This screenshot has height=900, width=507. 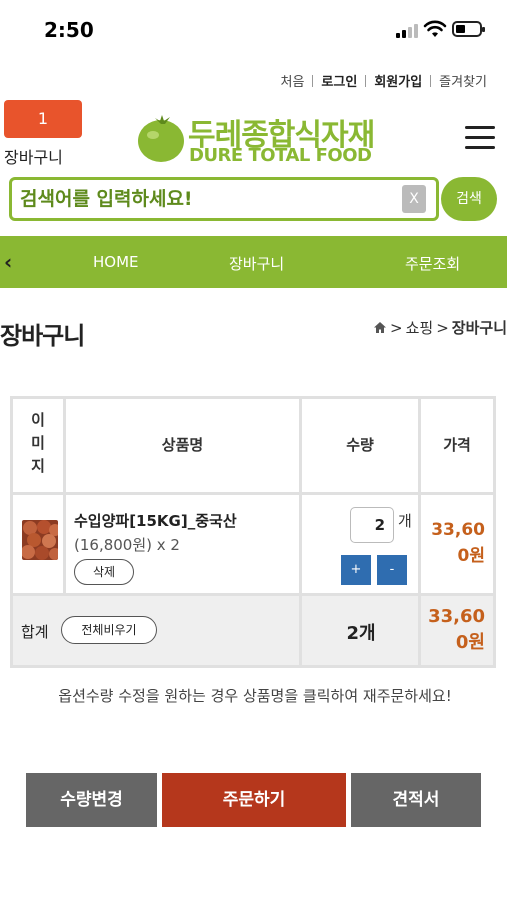 What do you see at coordinates (210, 199) in the screenshot?
I see `search-input` at bounding box center [210, 199].